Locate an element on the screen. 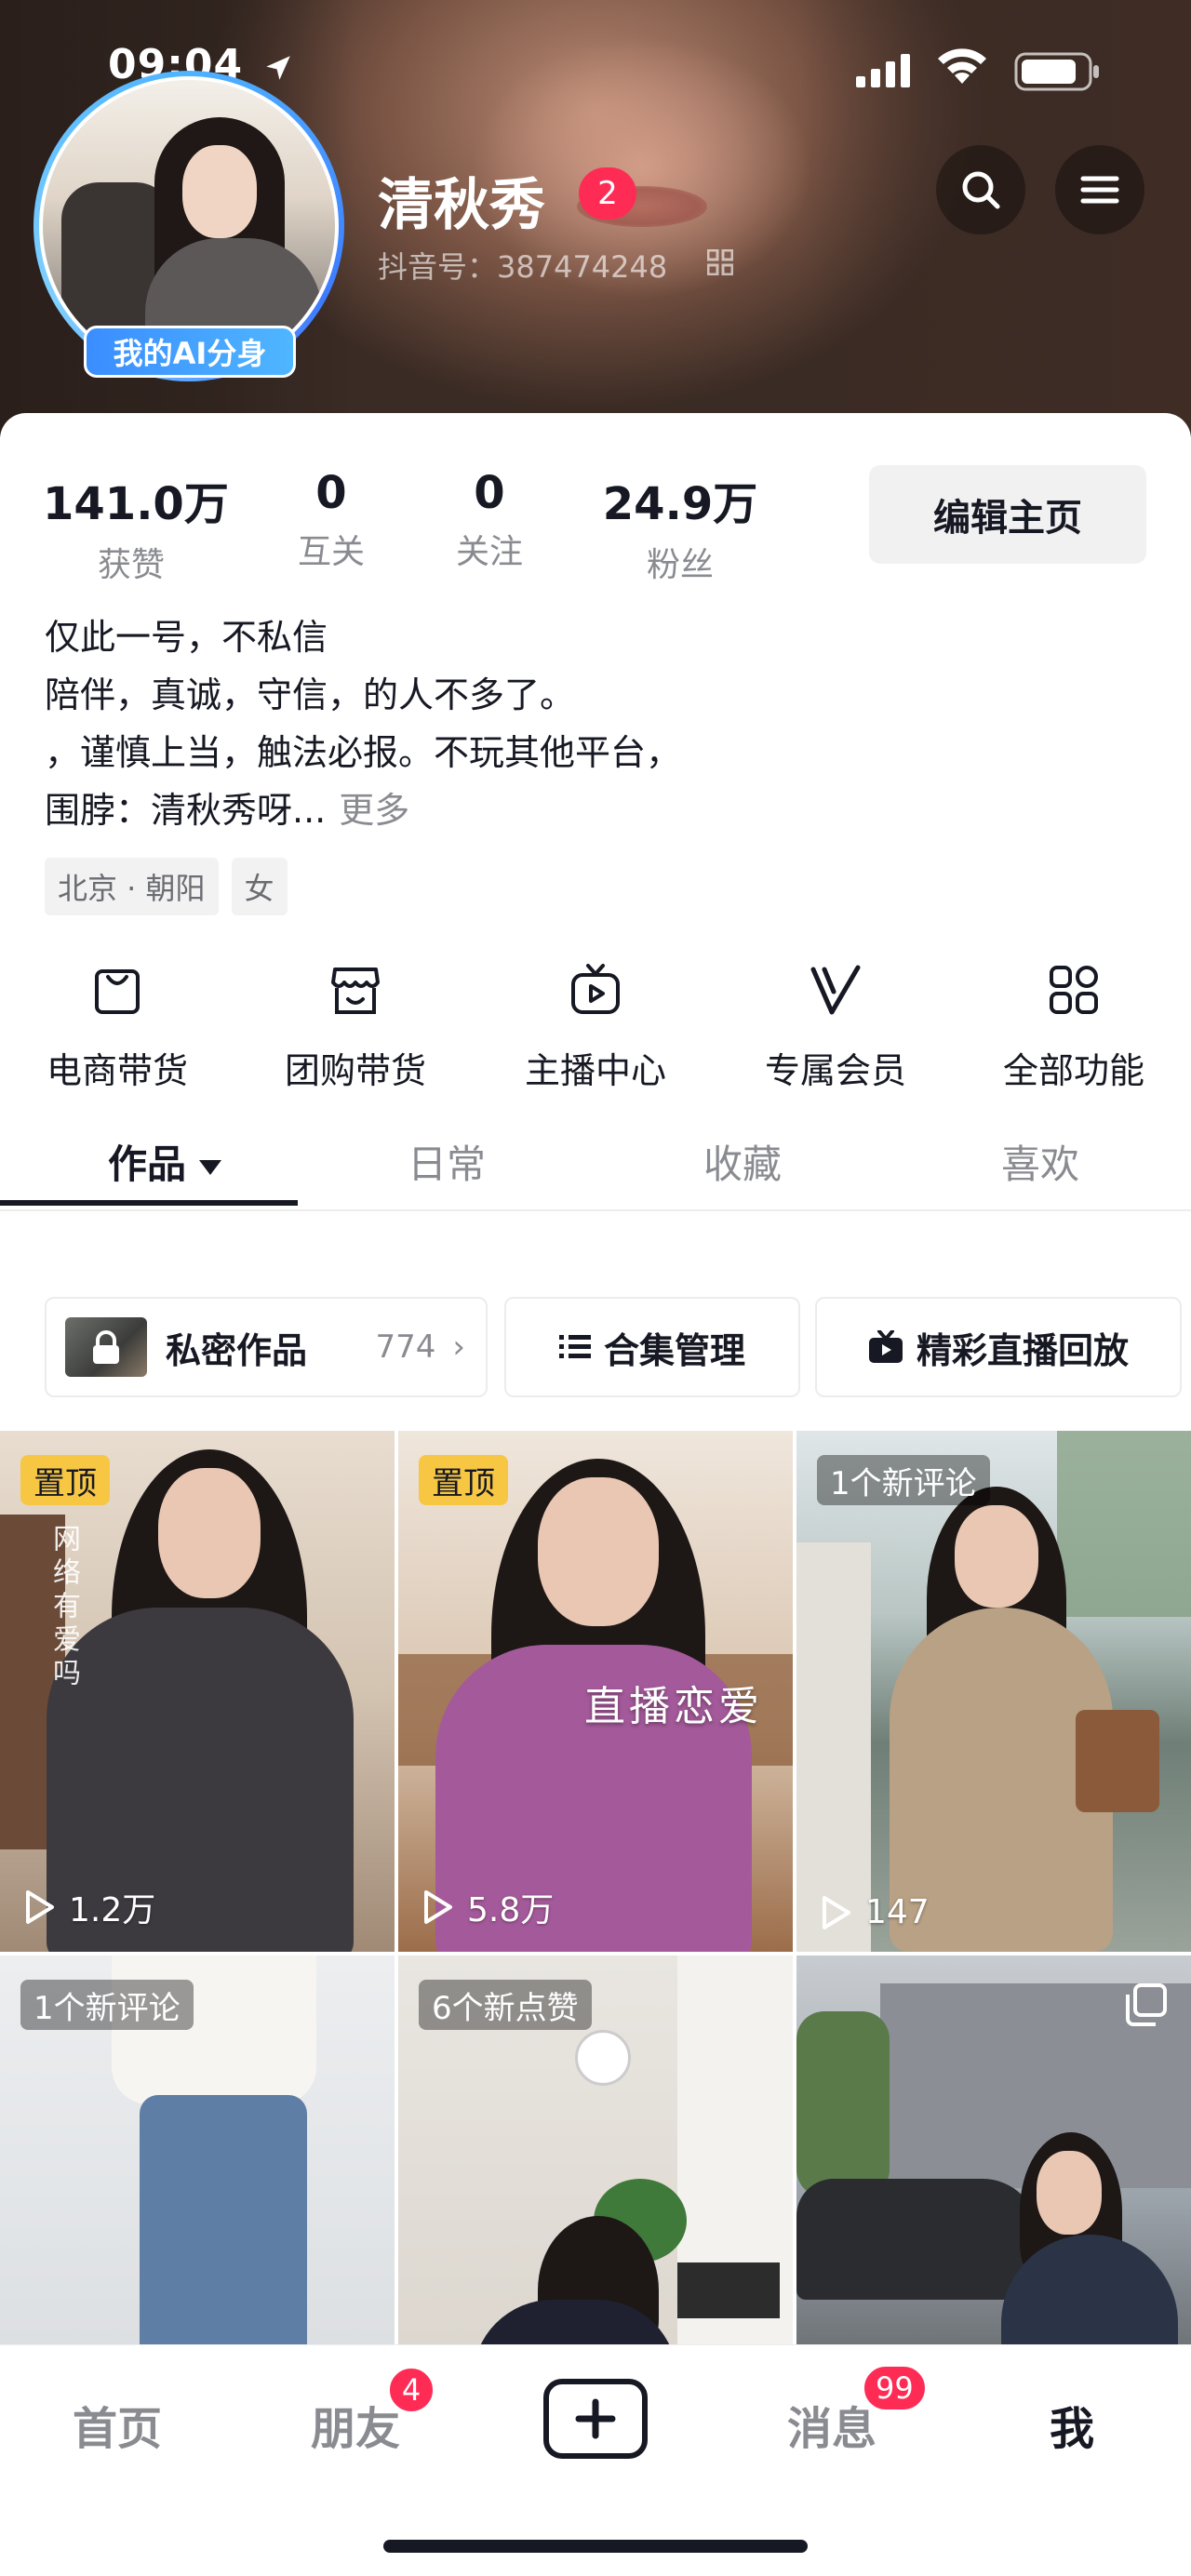  video-tile: 1个新评论 147 is located at coordinates (993, 1691).